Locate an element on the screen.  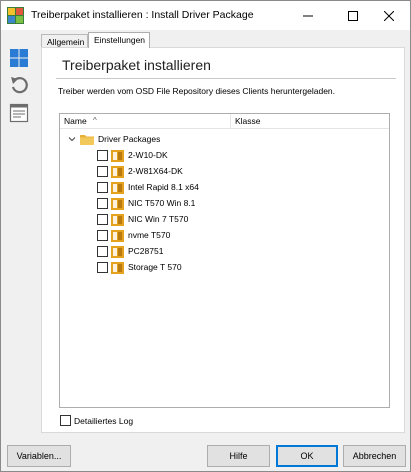
detailed-log-label: Detailiertes Log is located at coordinates (104, 420).